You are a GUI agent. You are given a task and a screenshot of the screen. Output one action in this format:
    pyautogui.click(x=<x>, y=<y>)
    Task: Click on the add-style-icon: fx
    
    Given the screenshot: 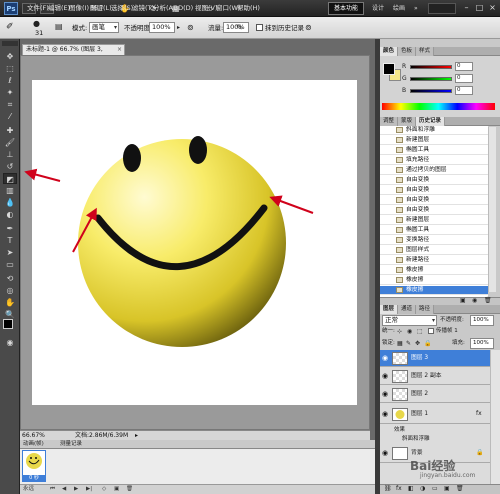 What is the action you would take?
    pyautogui.click(x=399, y=488)
    